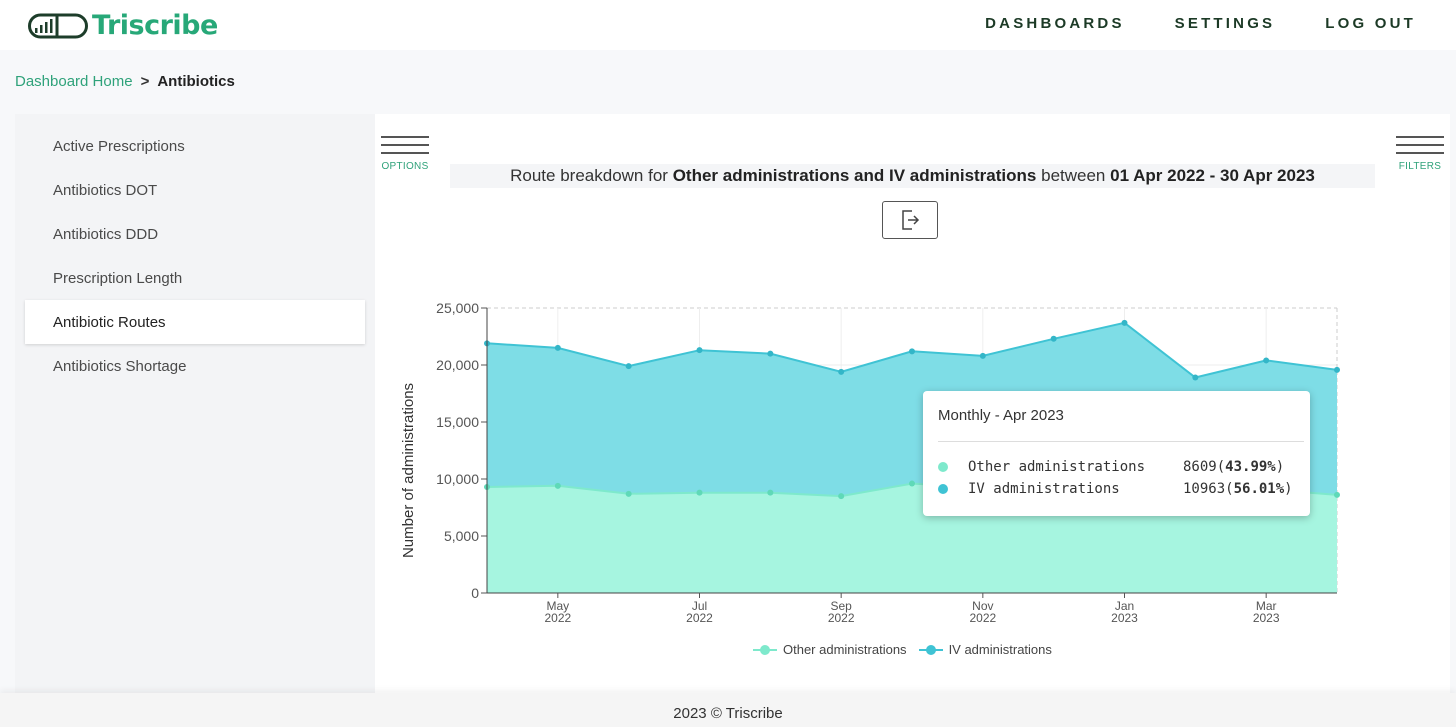 The height and width of the screenshot is (727, 1456). Describe the element at coordinates (728, 25) in the screenshot. I see `top-navigation-bar: Triscribe DASHBOARDS SETTINGS LOG OUT` at that location.